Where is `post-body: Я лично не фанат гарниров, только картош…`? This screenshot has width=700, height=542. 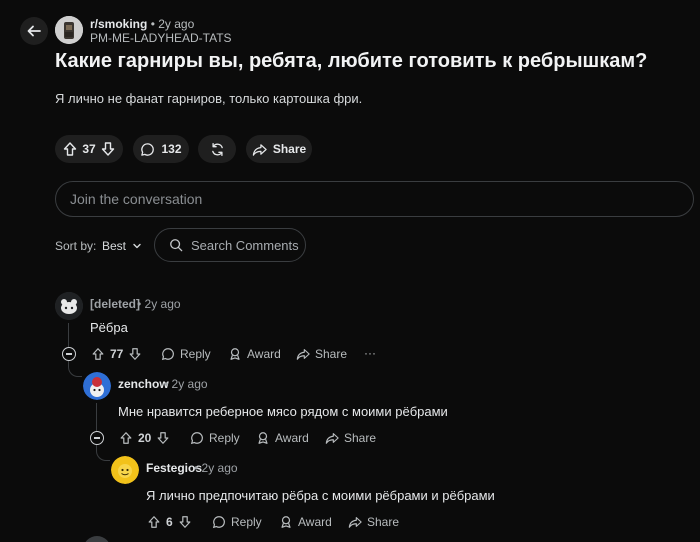
post-body: Я лично не фанат гарниров, только картош… is located at coordinates (209, 98).